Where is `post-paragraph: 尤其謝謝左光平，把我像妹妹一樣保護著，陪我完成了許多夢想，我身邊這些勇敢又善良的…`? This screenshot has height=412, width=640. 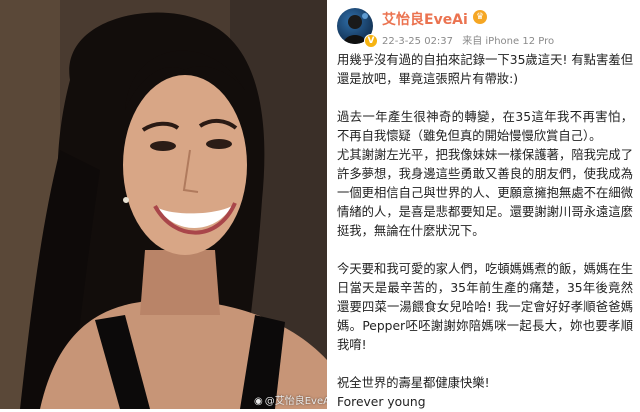
post-paragraph: 尤其謝謝左光平，把我像妹妹一樣保護著，陪我完成了許多夢想，我身邊這些勇敢又善良的… is located at coordinates (485, 193).